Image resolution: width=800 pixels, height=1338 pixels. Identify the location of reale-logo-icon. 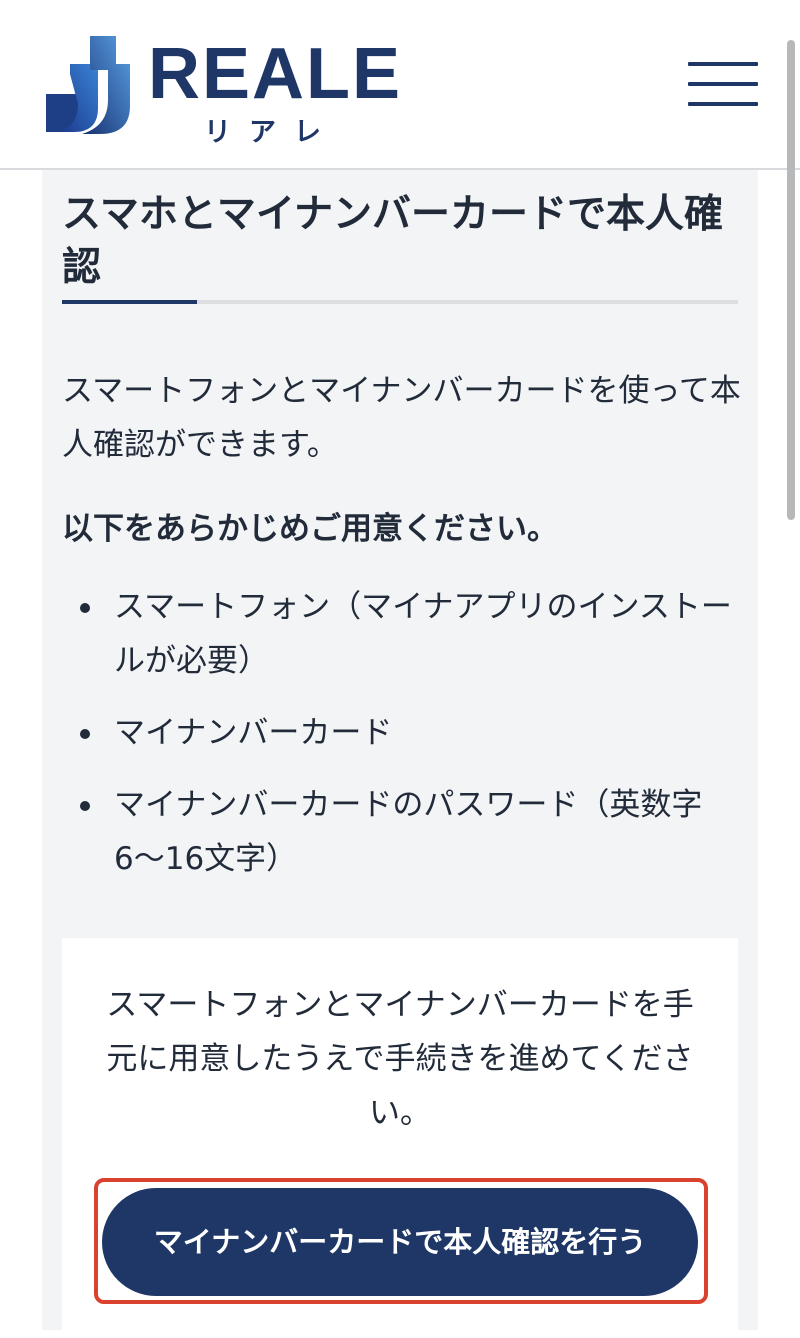
(88, 85).